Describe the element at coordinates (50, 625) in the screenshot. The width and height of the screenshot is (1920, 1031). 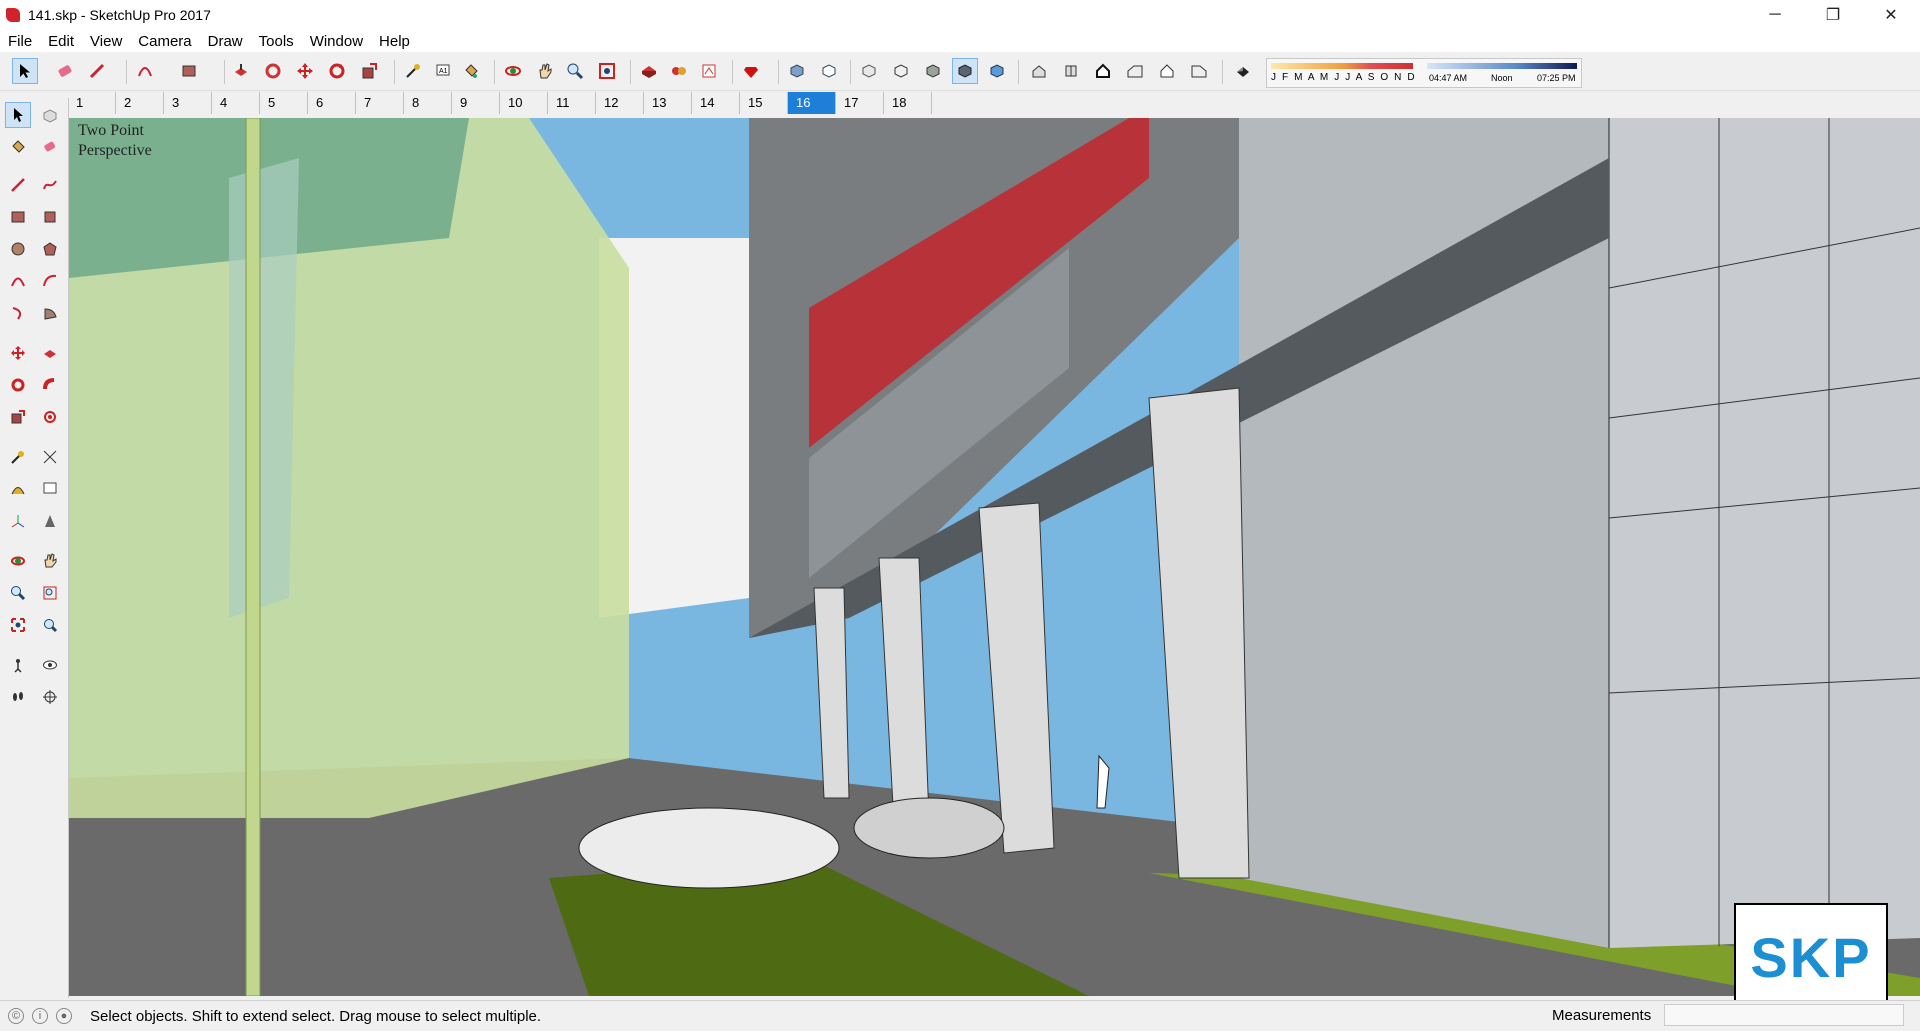
I see `previous-view-tool` at that location.